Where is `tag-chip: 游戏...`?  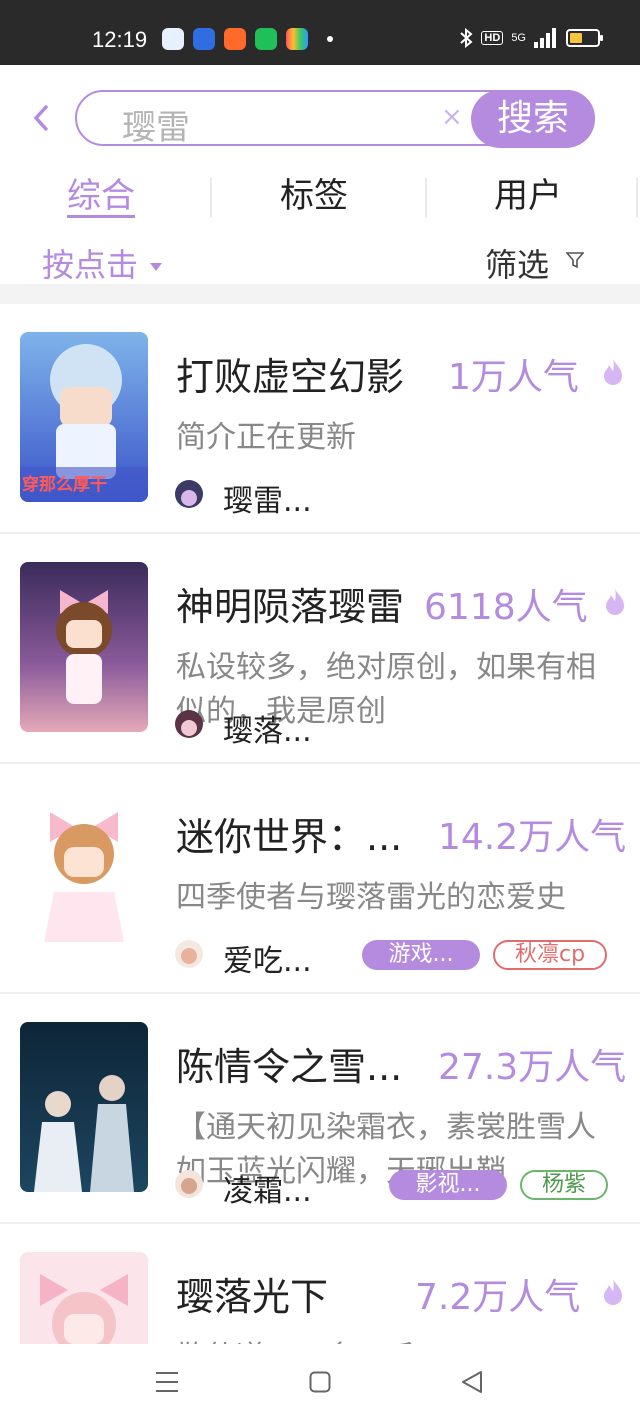 tag-chip: 游戏... is located at coordinates (421, 955).